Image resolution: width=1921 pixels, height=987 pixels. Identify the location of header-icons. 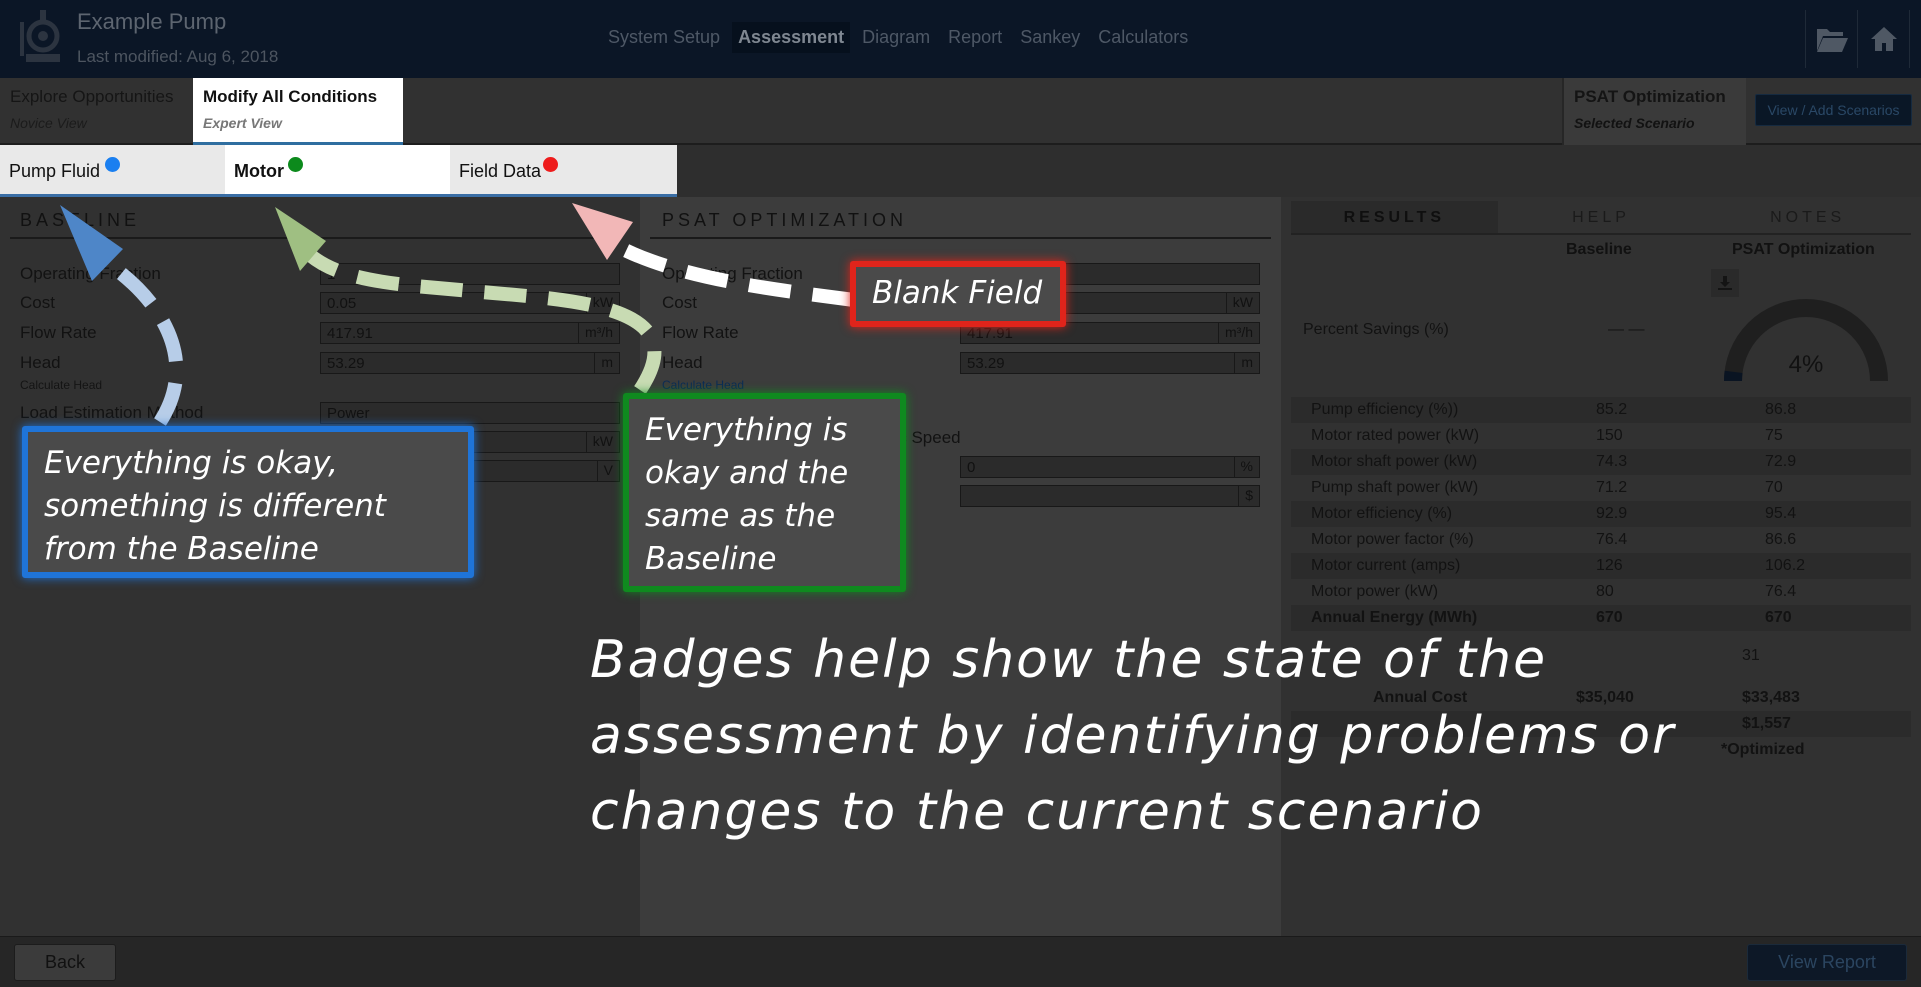
(1863, 39).